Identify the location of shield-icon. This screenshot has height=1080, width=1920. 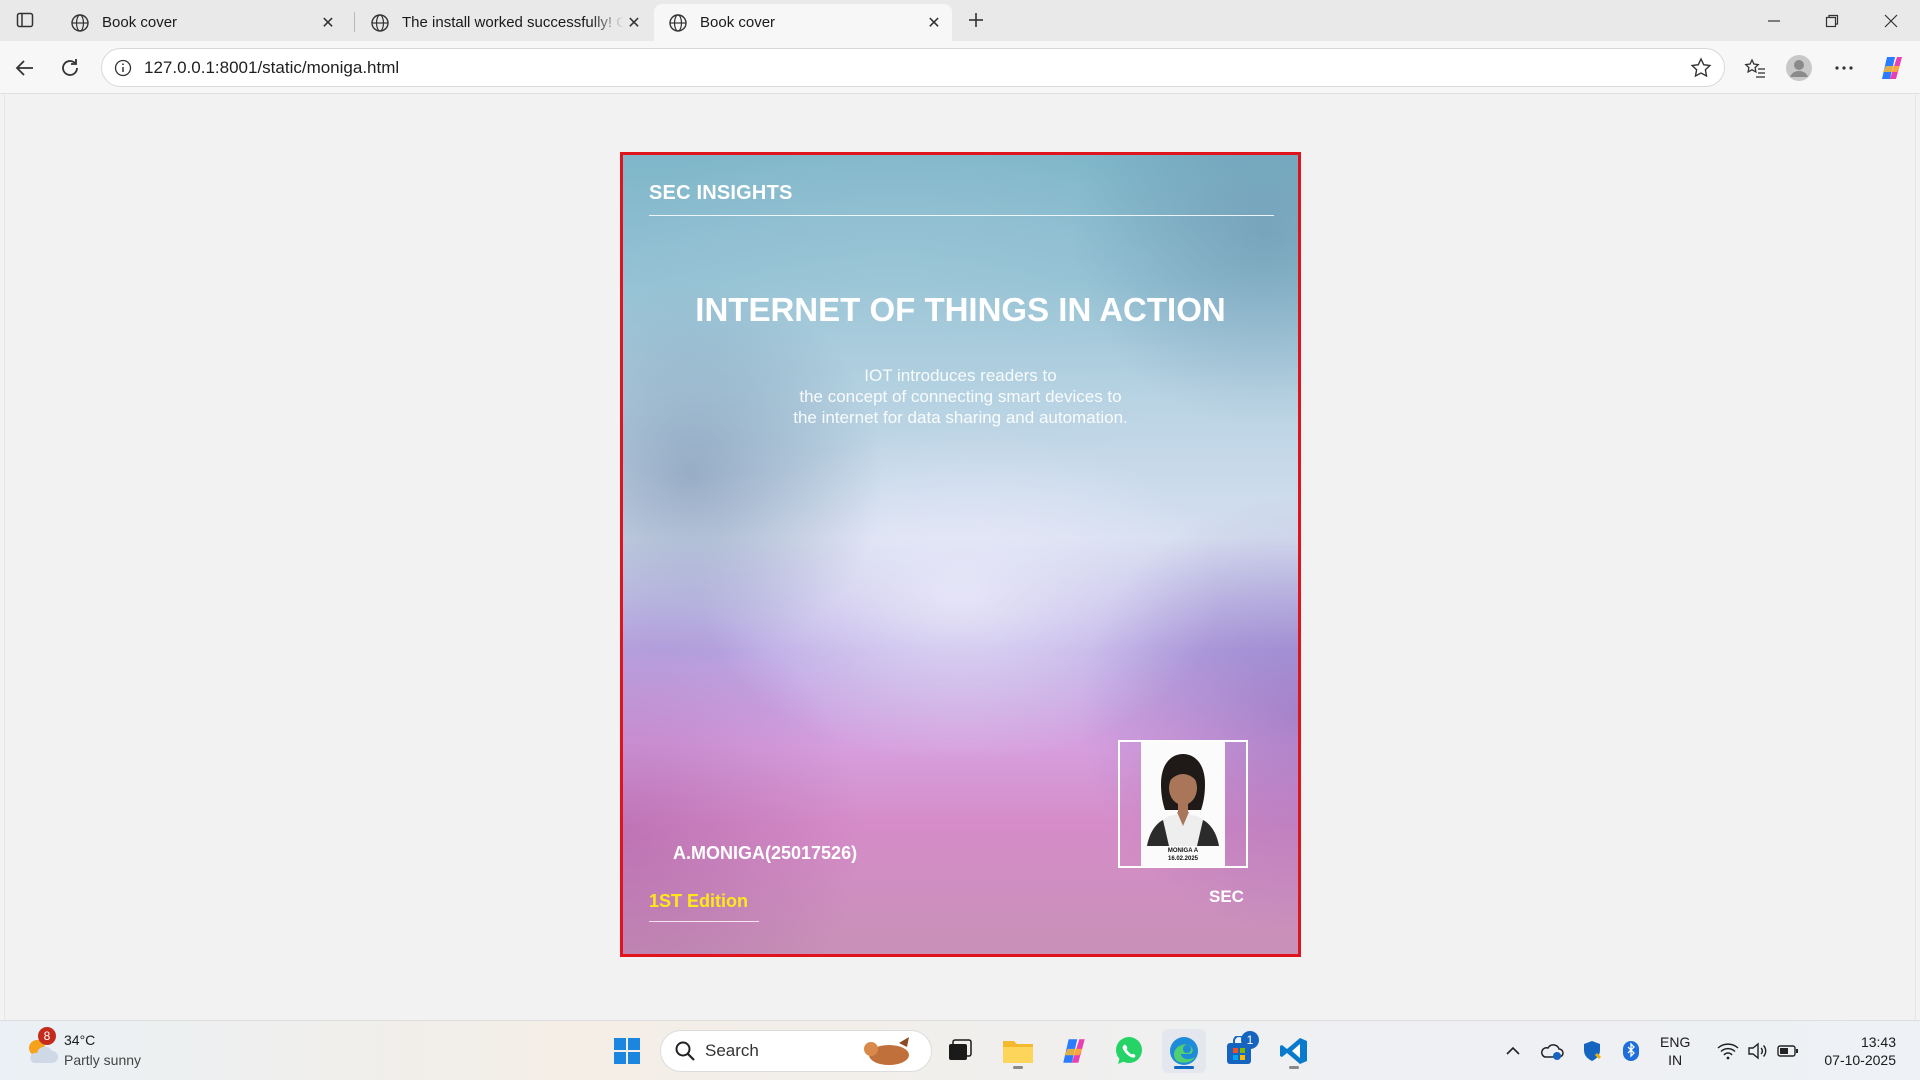
(1593, 1051).